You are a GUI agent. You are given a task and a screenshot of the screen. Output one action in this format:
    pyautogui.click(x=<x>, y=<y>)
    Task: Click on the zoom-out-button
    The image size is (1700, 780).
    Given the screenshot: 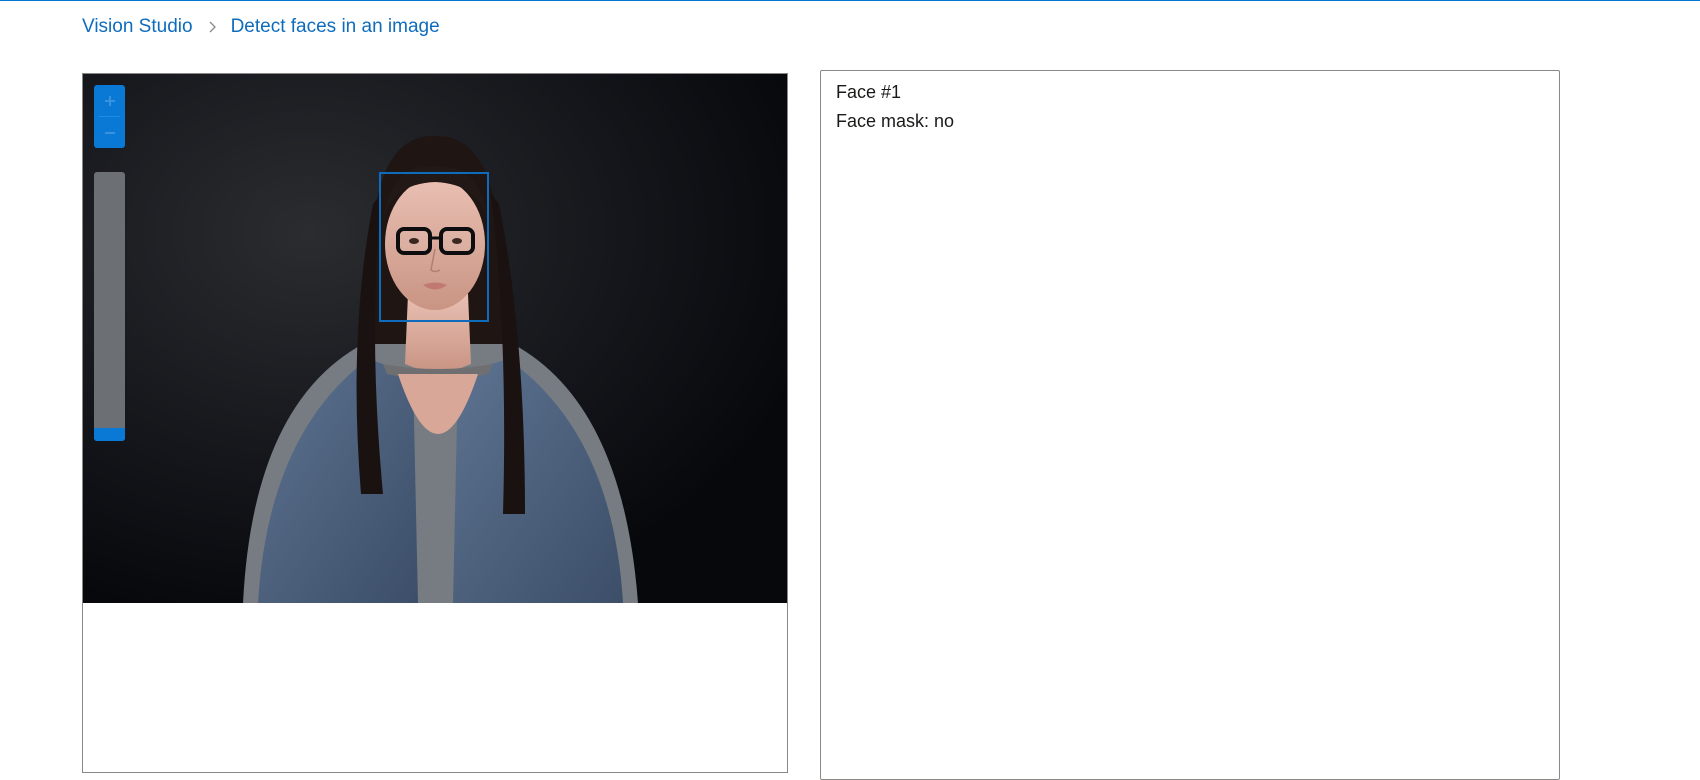 What is the action you would take?
    pyautogui.click(x=109, y=132)
    